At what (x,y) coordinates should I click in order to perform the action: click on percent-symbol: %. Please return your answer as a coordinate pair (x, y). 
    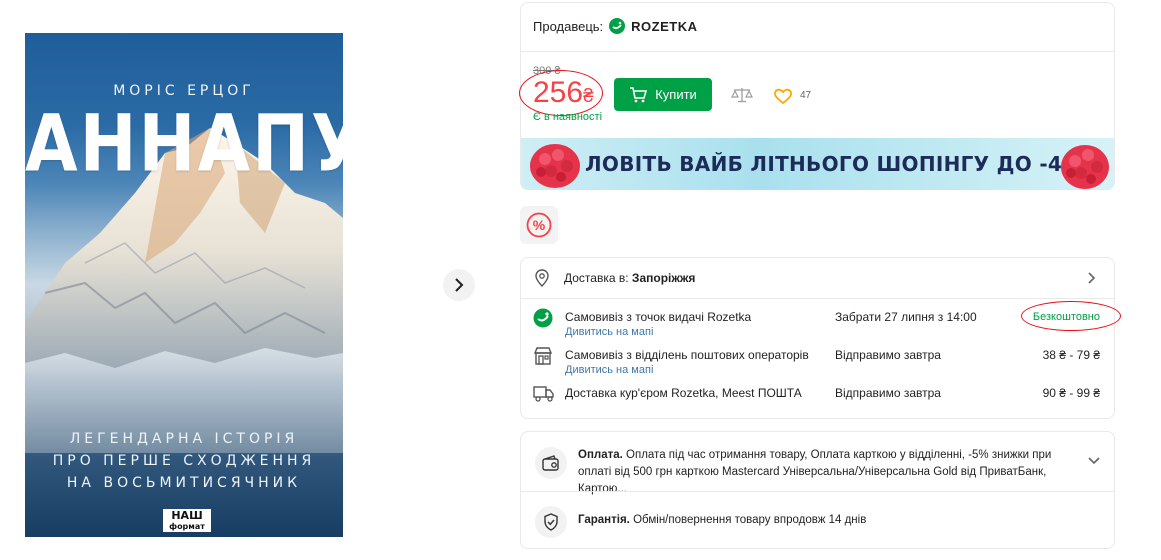
    Looking at the image, I should click on (539, 225).